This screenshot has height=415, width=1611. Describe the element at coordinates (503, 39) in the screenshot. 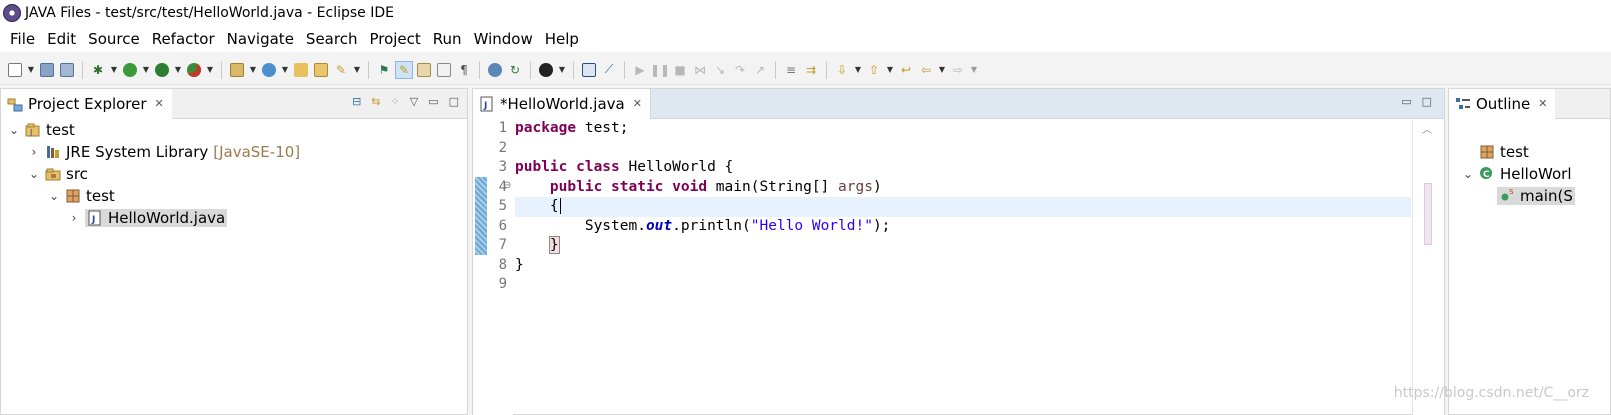

I see `menu-window: Window` at that location.